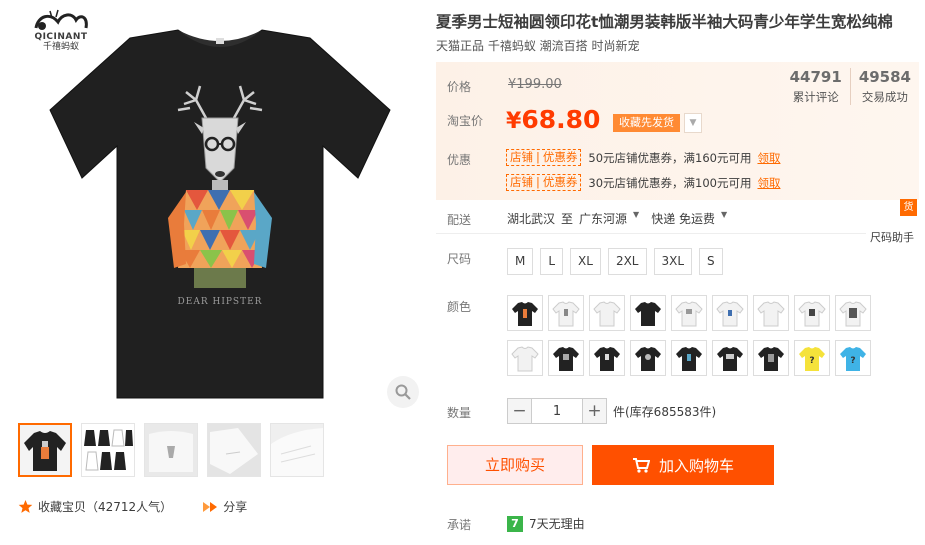  Describe the element at coordinates (670, 157) in the screenshot. I see `coupon-text: 50元店铺优惠券，满160元可用` at that location.